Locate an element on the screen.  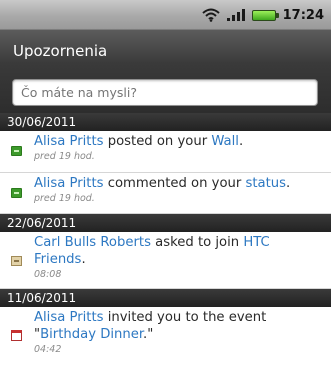
actor-link: Carl Bulls Roberts is located at coordinates (92, 242).